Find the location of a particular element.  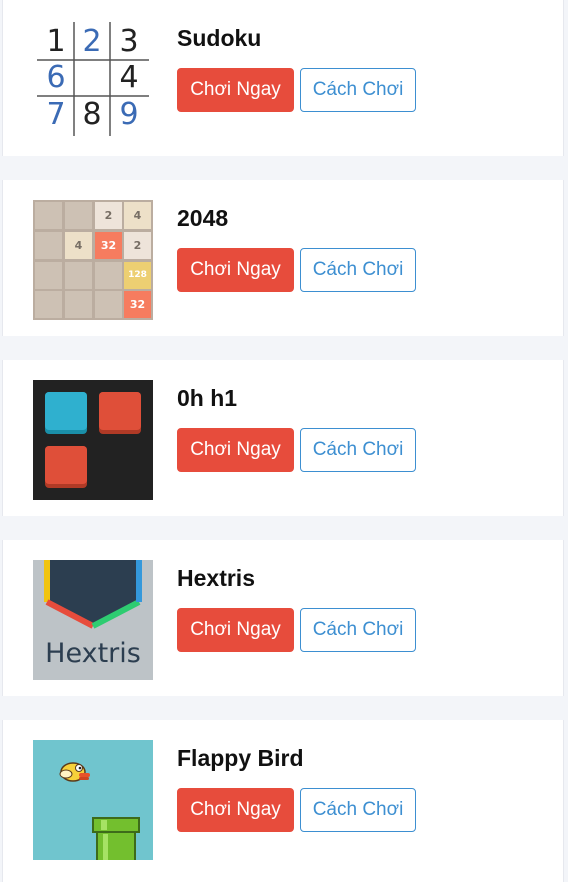

sudoku-thumbnail: 1 2 3 6 4 7 8 9 is located at coordinates (93, 80).